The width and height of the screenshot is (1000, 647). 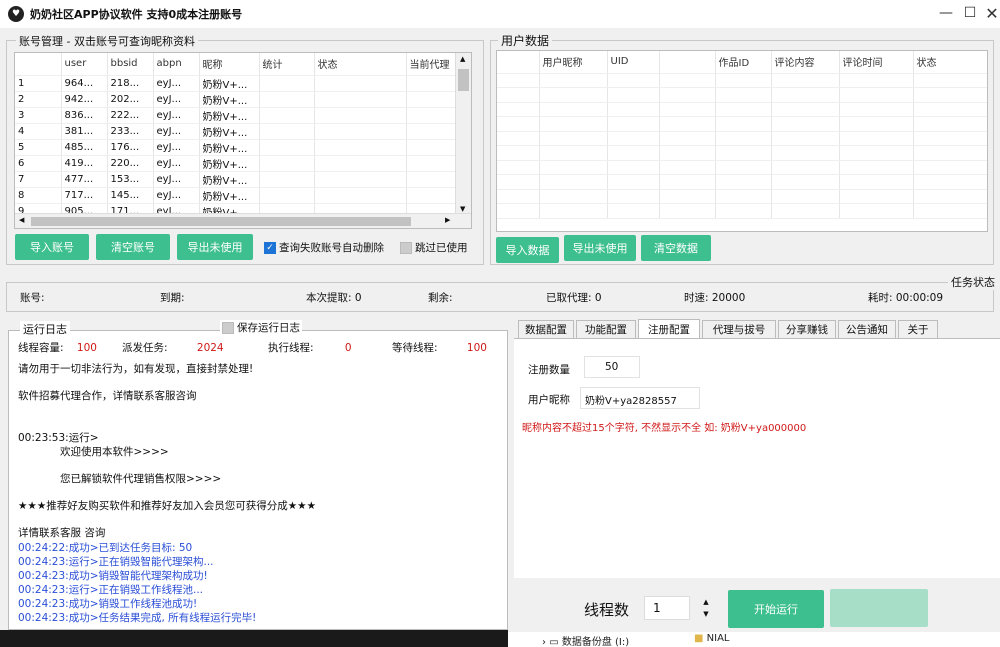 I want to click on stepper-down-icon: ▼, so click(x=706, y=614).